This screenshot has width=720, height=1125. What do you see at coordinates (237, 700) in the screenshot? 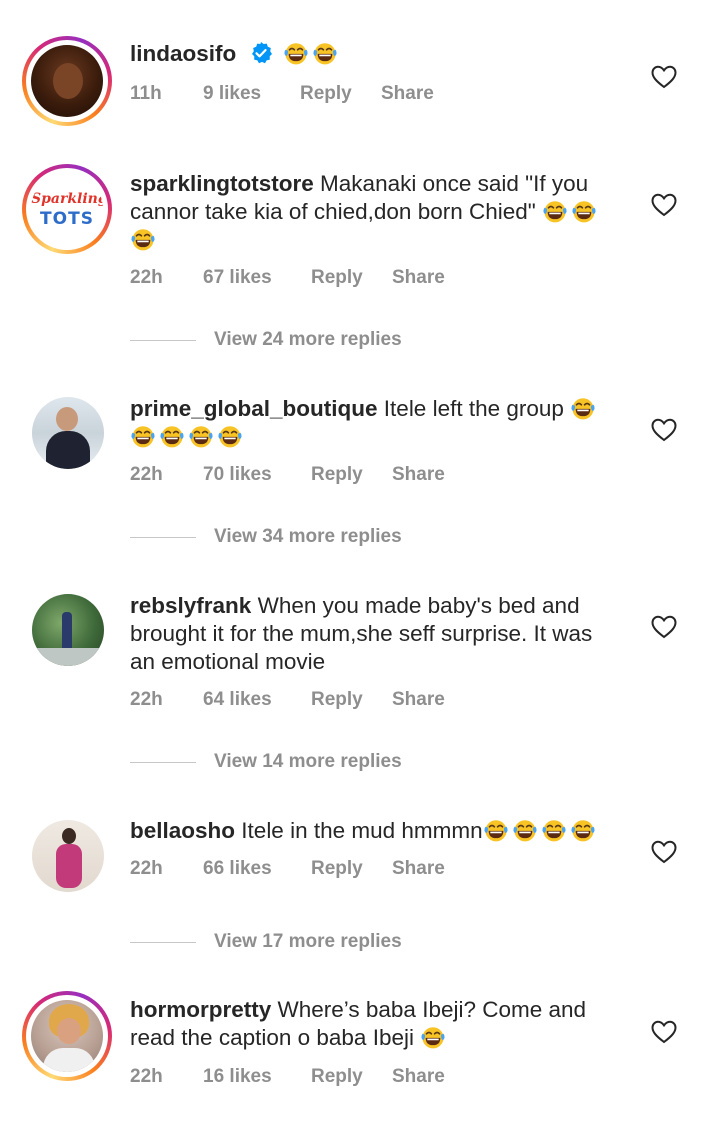
I see `likes-count: 64 likes` at bounding box center [237, 700].